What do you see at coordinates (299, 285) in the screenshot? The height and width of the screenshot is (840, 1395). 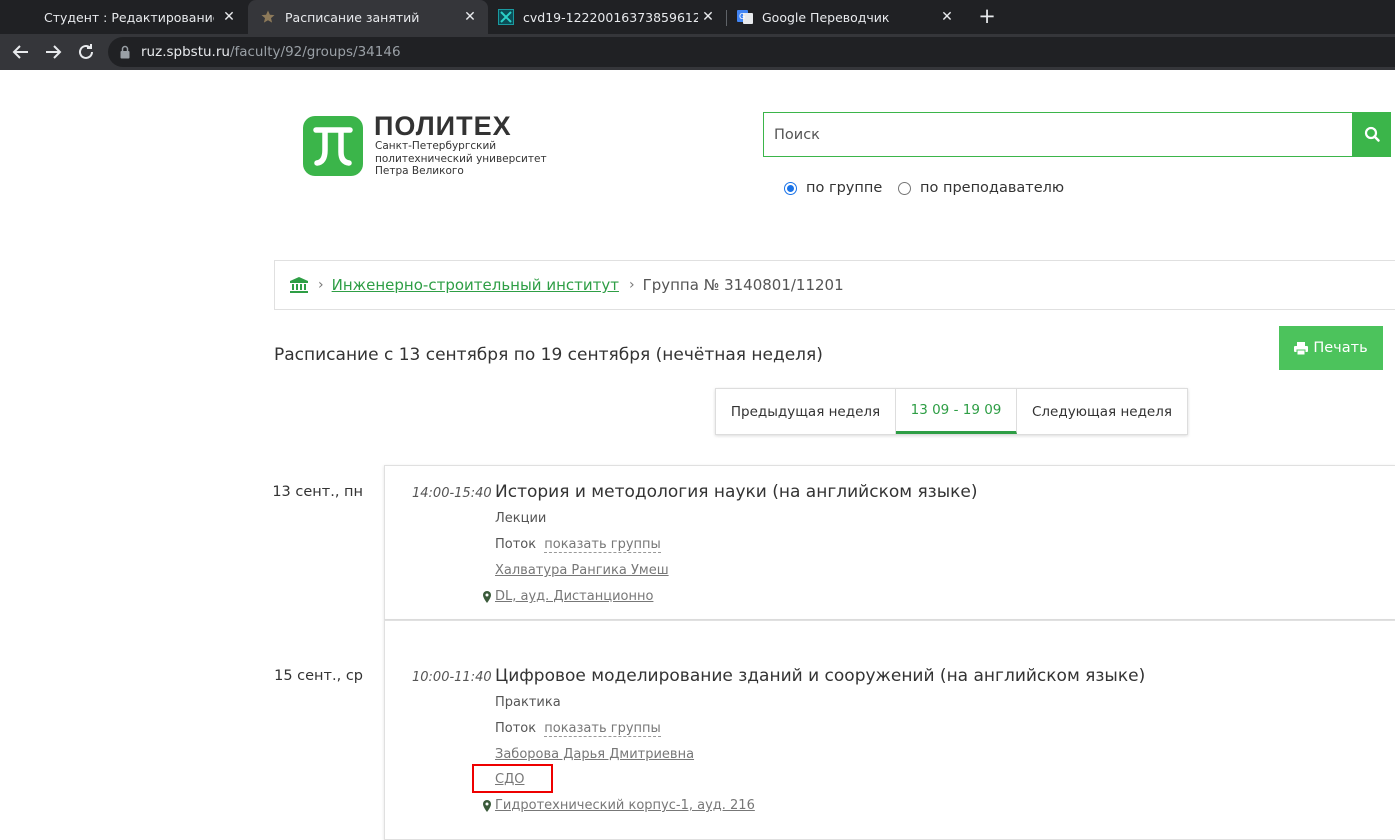 I see `home-institution-icon` at bounding box center [299, 285].